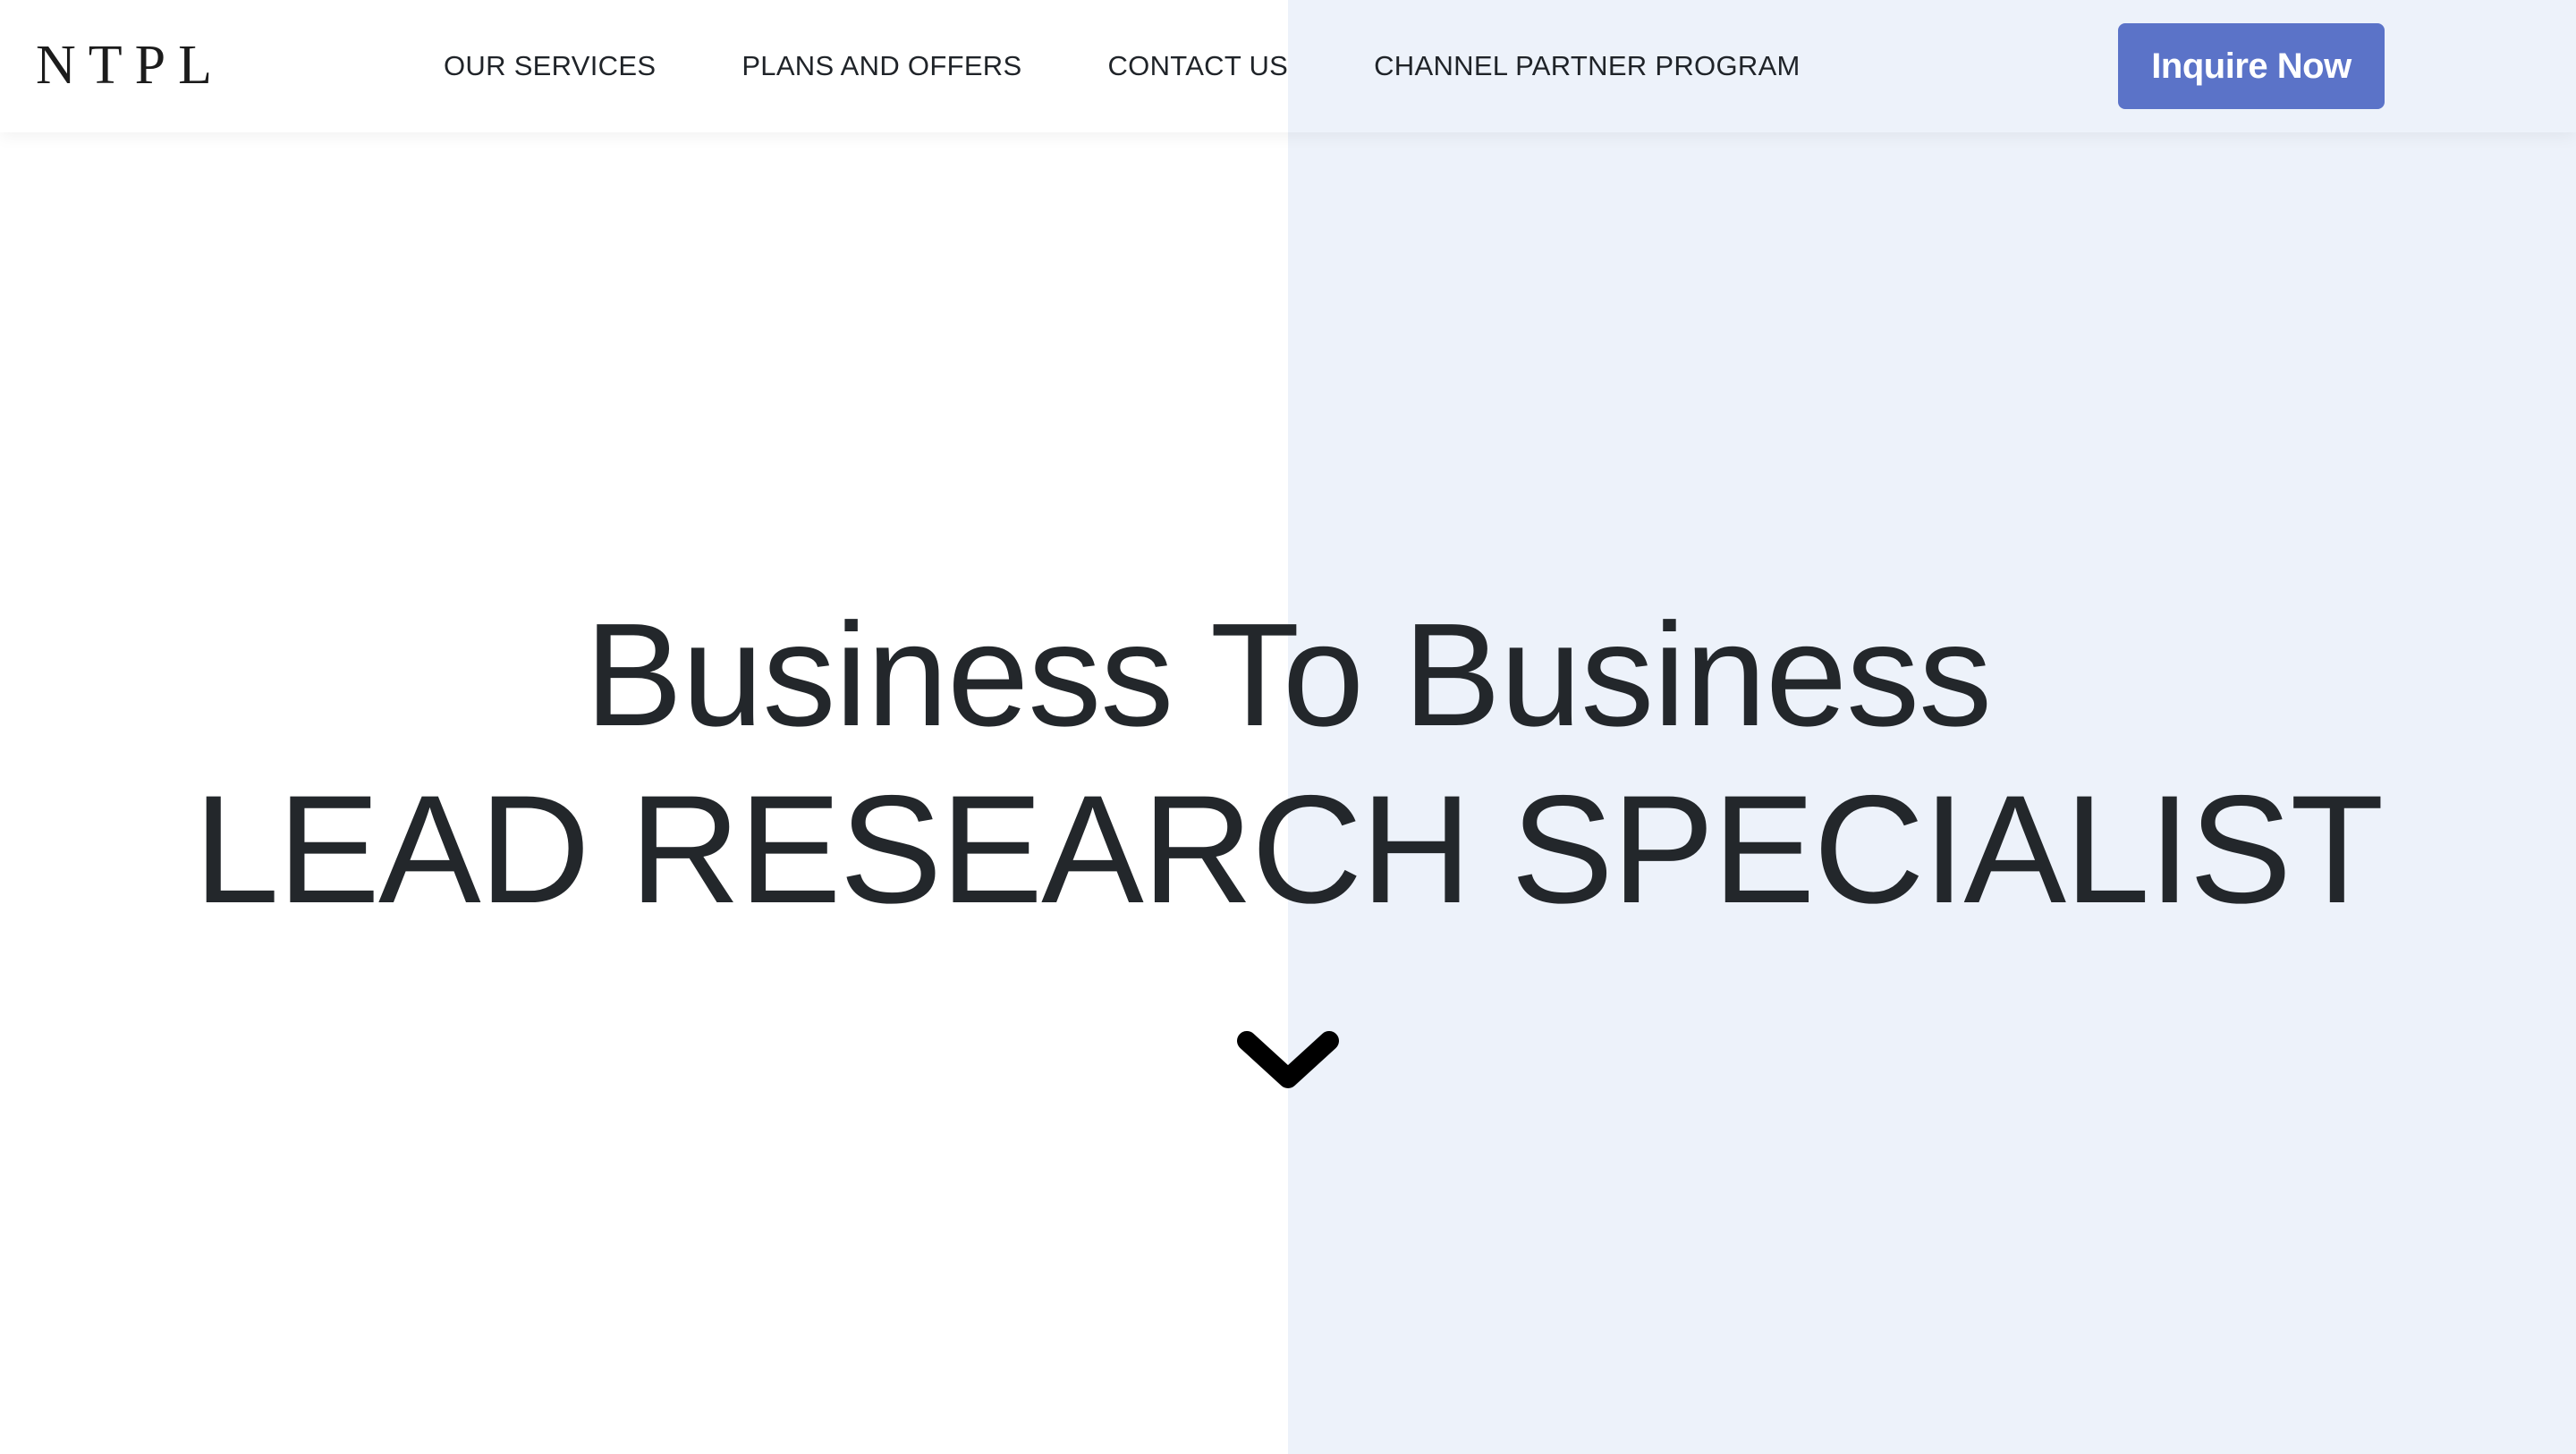 The image size is (2576, 1454). I want to click on nav-link-contact-us: CONTACT US, so click(1197, 66).